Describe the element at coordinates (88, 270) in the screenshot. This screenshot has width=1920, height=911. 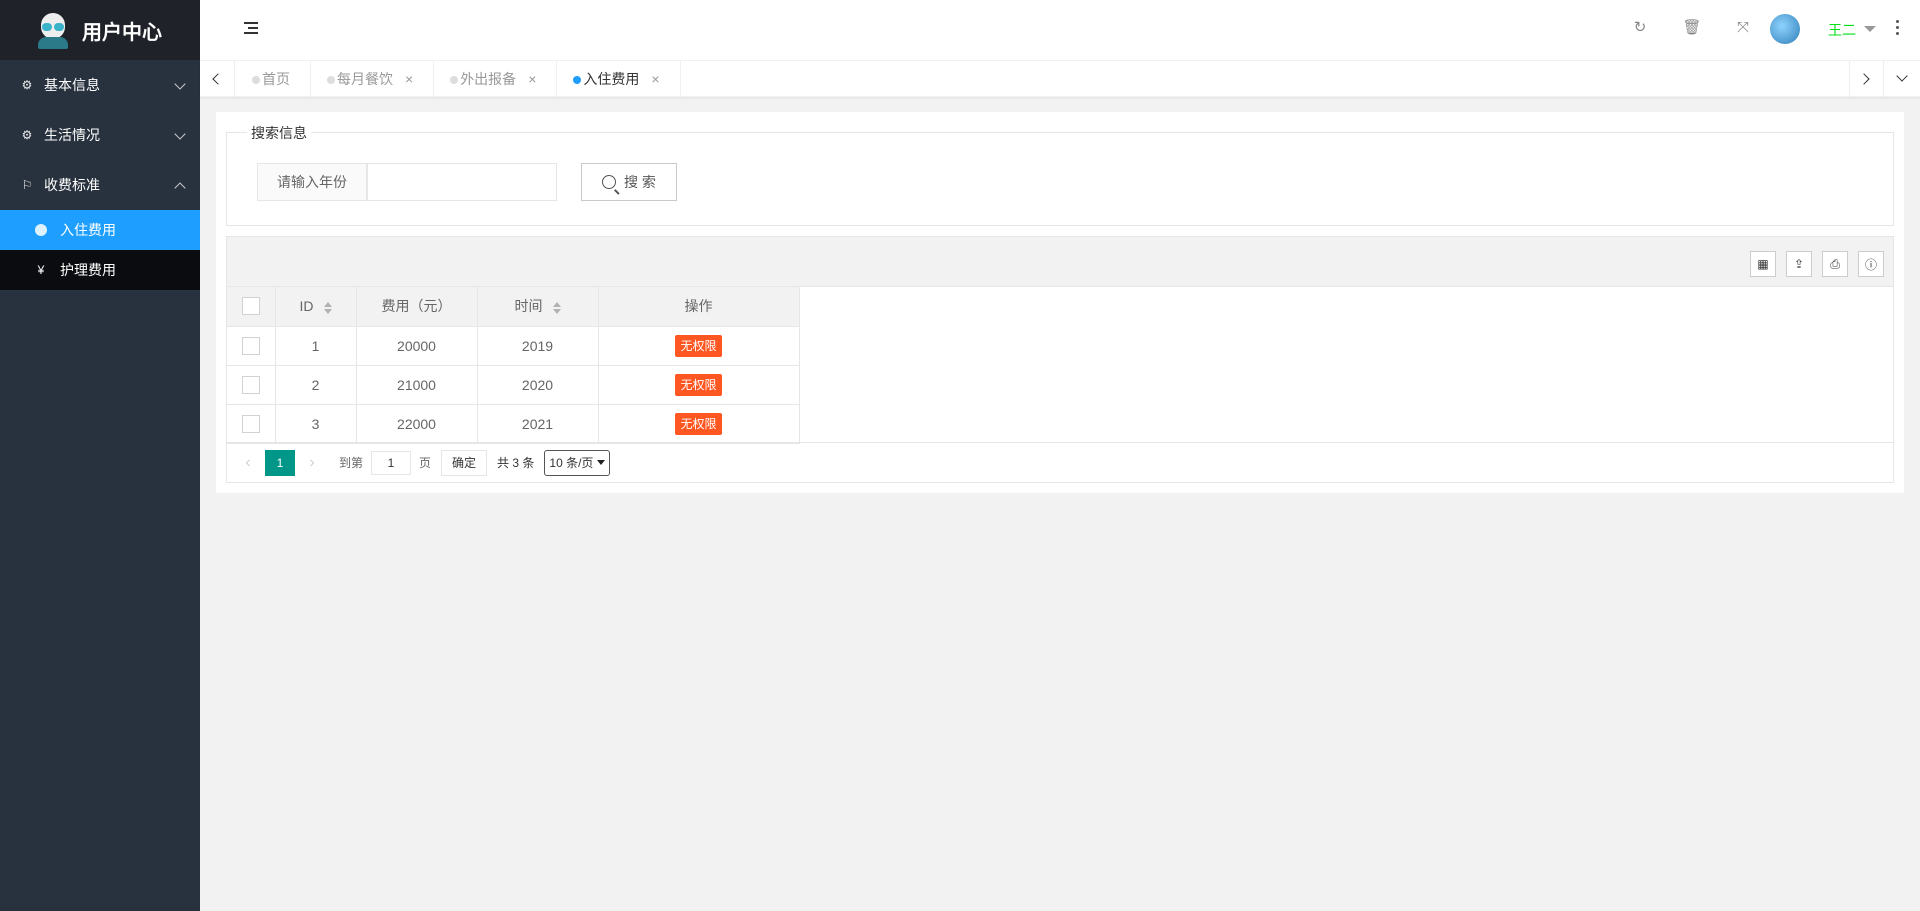
I see `sidebar-subitem-label: 护理费用` at that location.